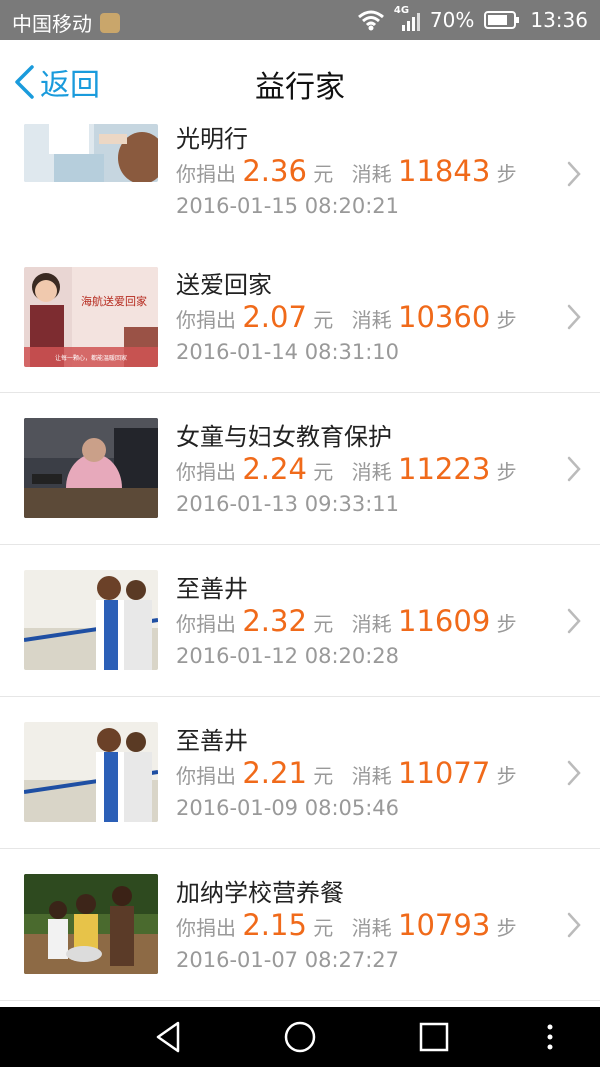 Image resolution: width=600 pixels, height=1067 pixels. I want to click on item-title: 送爱回家, so click(224, 285).